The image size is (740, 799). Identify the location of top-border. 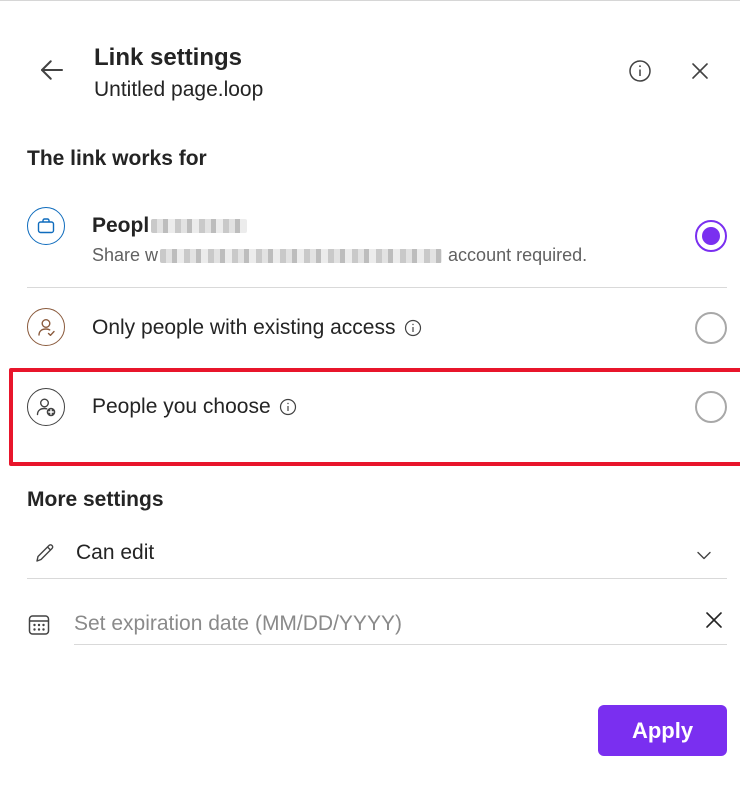
(370, 0).